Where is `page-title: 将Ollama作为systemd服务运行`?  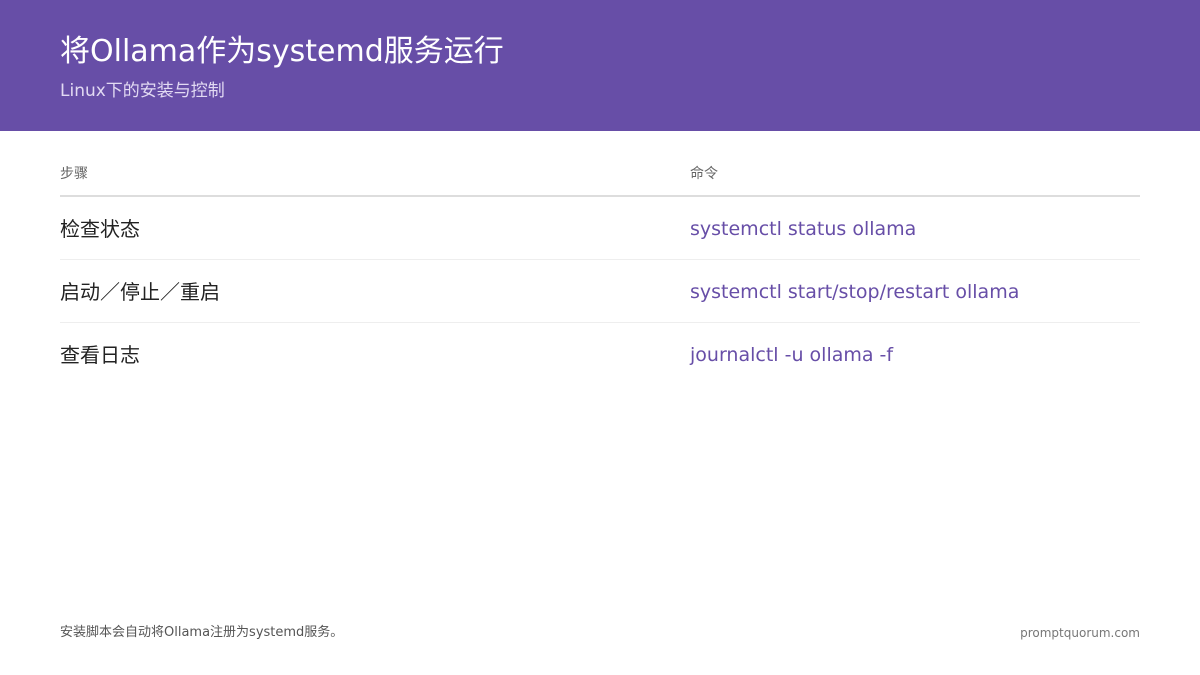 page-title: 将Ollama作为systemd服务运行 is located at coordinates (282, 51).